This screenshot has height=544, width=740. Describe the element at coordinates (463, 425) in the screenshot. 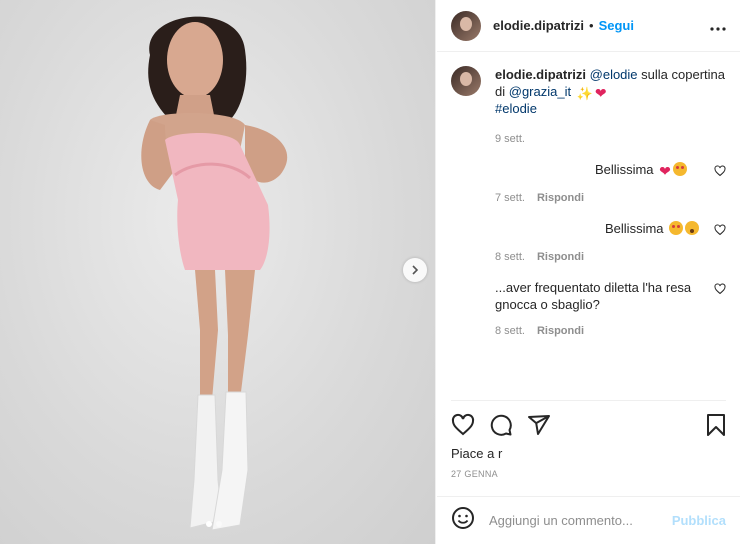

I see `like-icon` at that location.